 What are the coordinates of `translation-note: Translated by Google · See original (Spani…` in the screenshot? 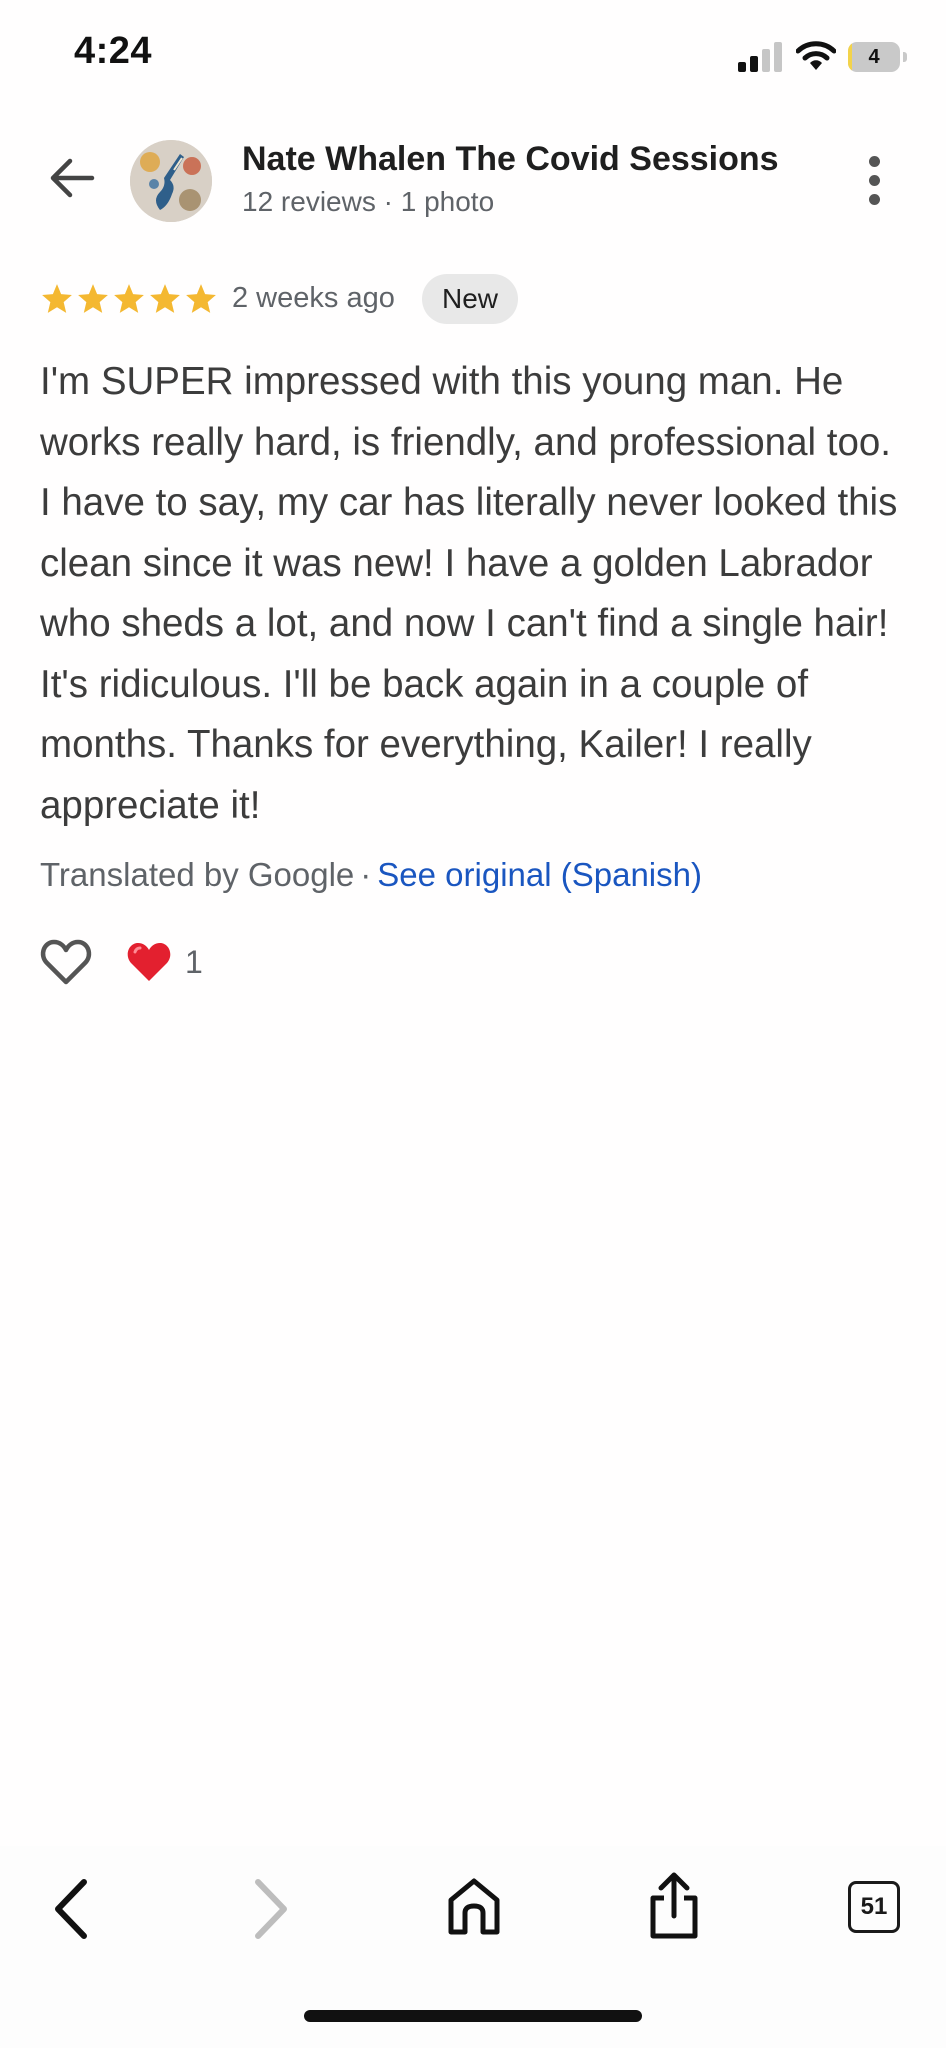 It's located at (371, 875).